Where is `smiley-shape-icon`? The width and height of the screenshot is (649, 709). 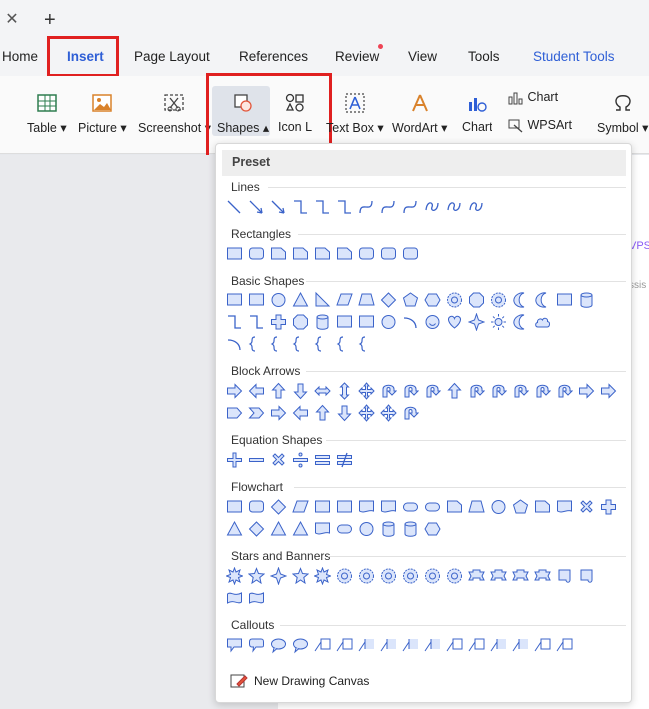
smiley-shape-icon is located at coordinates (432, 322).